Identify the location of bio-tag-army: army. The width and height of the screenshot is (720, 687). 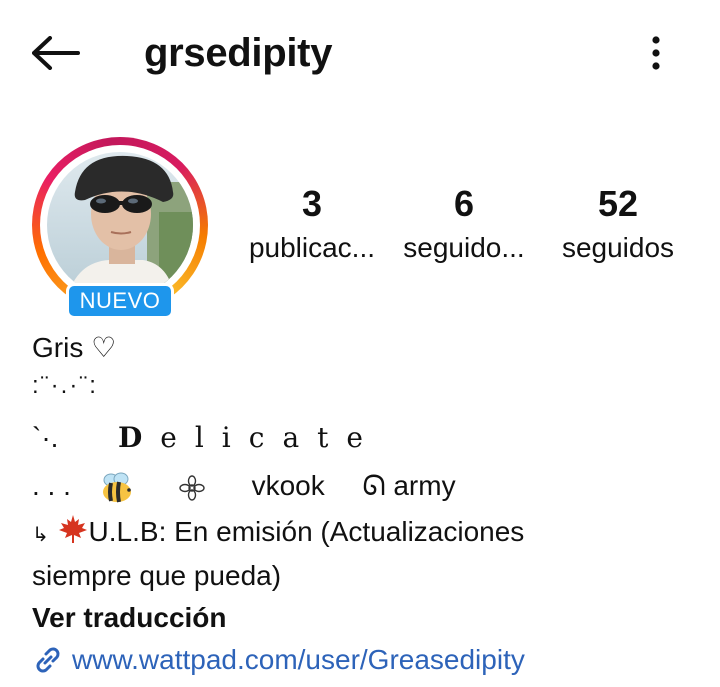
(424, 485).